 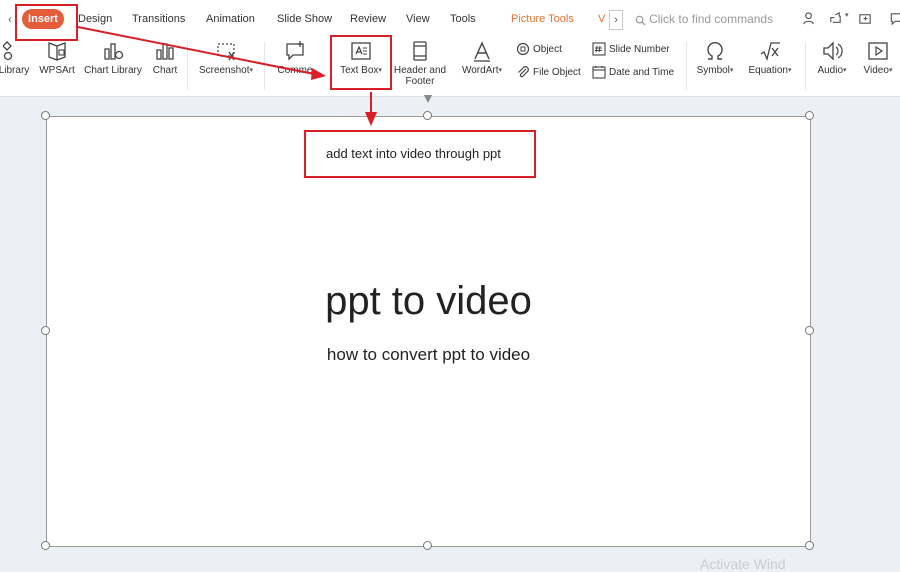 What do you see at coordinates (743, 564) in the screenshot?
I see `activate-windows-watermark: Activate Wind` at bounding box center [743, 564].